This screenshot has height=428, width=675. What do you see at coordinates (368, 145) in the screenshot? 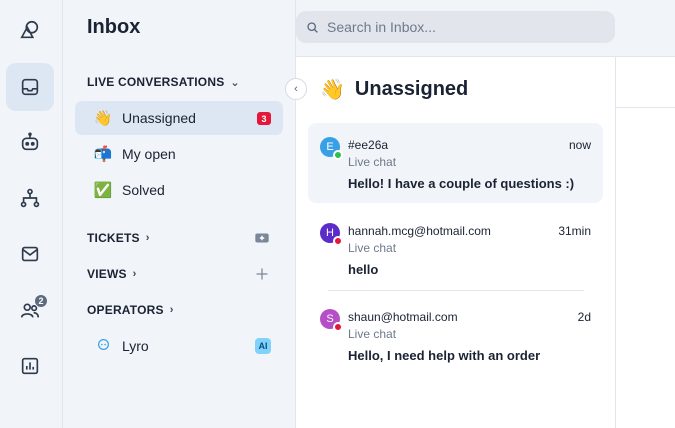
I see `conversation-name: #ee26a` at bounding box center [368, 145].